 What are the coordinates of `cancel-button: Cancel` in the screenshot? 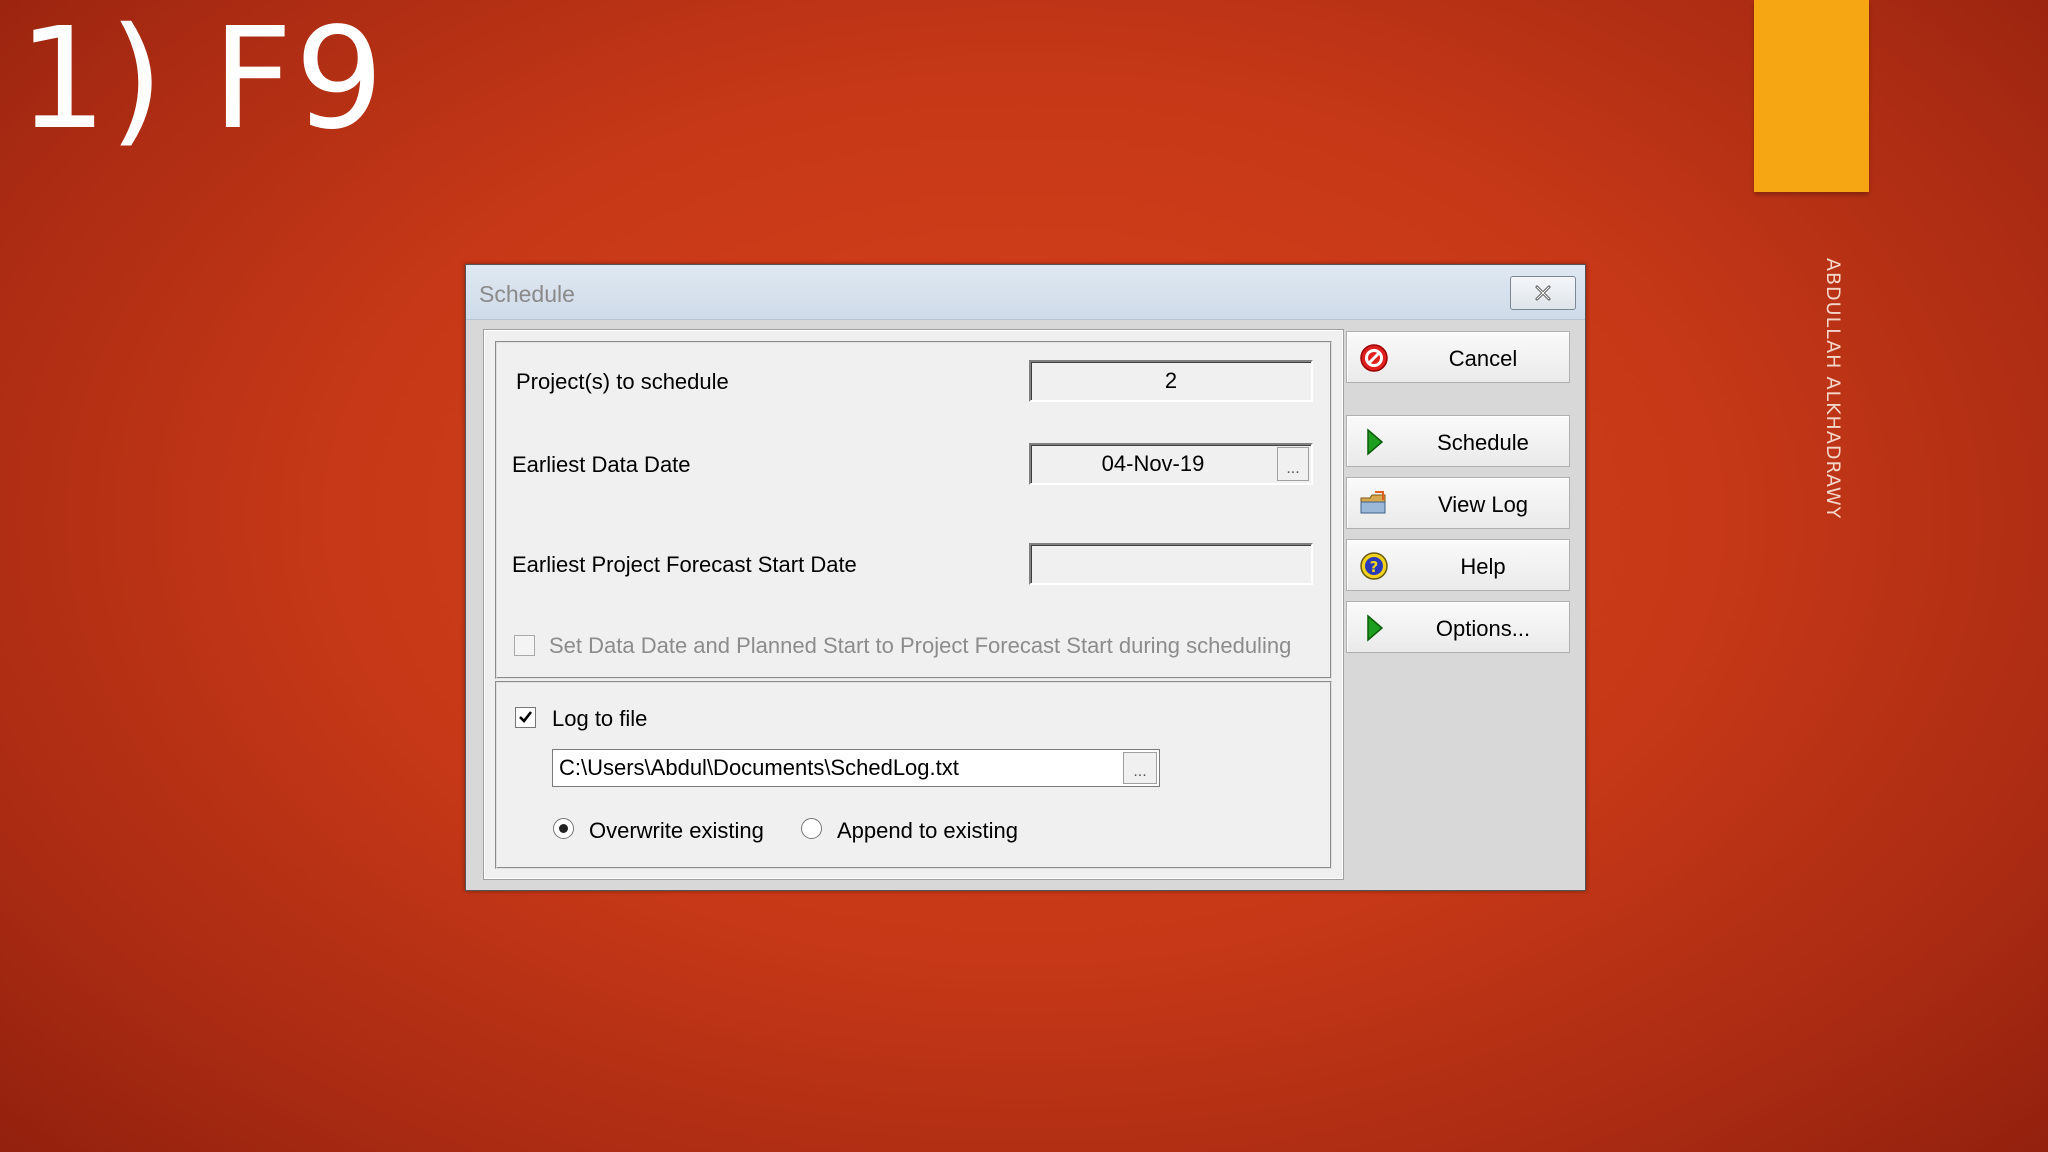 It's located at (1458, 357).